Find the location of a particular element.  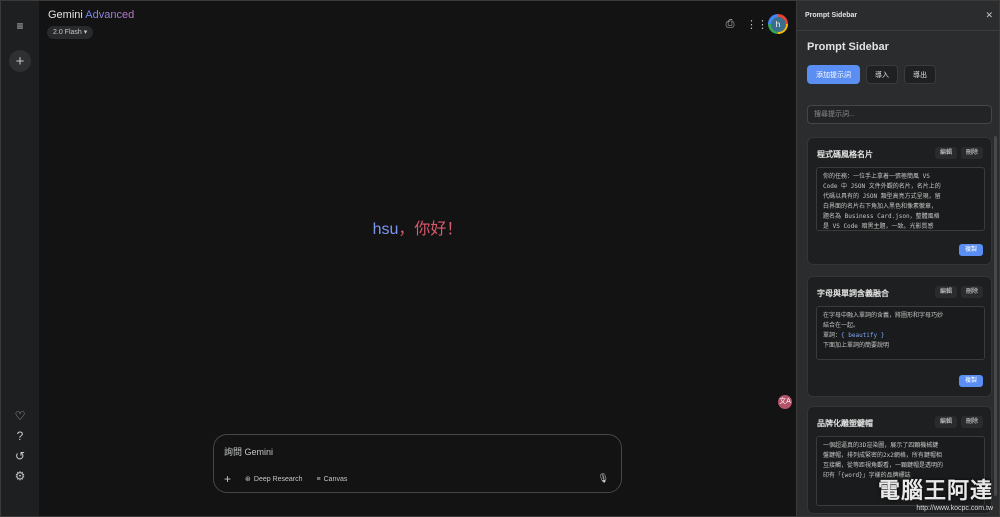

deep-research-label: Deep Research is located at coordinates (278, 479).